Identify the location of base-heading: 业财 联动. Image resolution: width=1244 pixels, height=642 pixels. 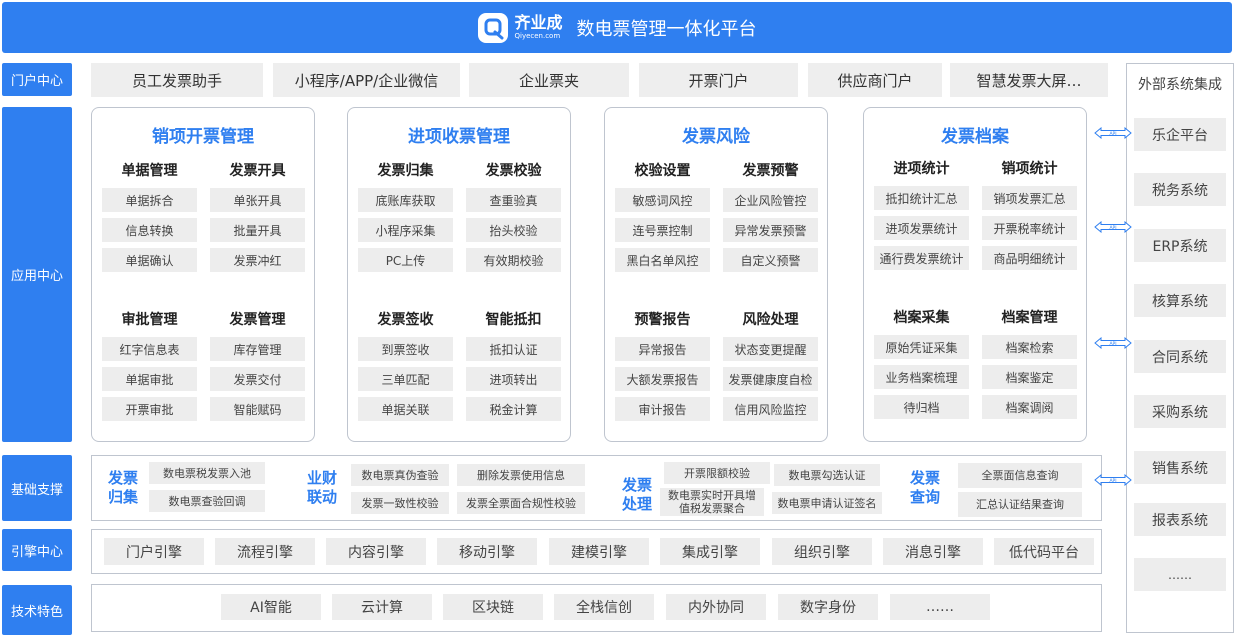
(321, 487).